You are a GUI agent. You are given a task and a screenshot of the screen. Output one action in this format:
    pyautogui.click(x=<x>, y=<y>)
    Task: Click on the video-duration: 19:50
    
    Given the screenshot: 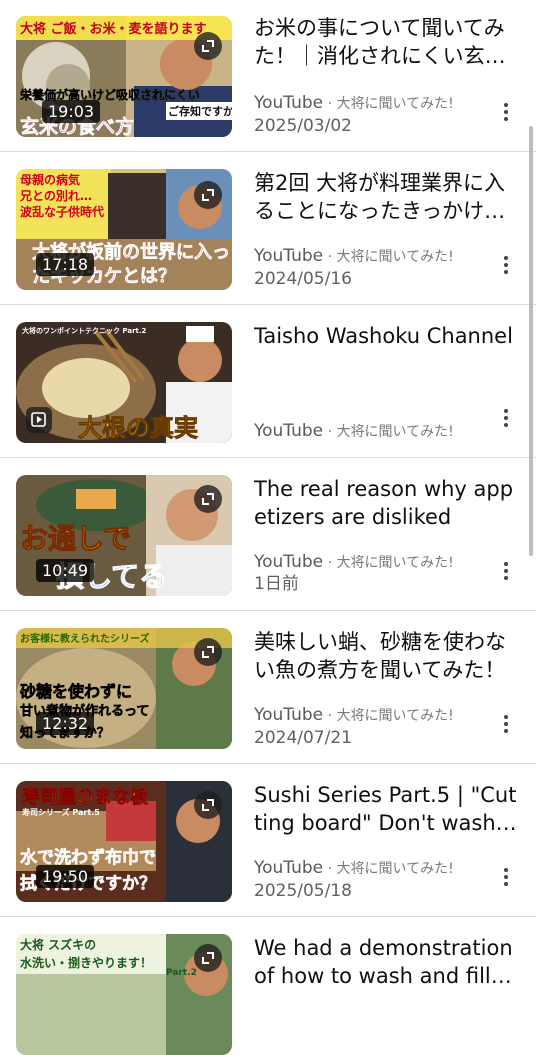 What is the action you would take?
    pyautogui.click(x=65, y=876)
    